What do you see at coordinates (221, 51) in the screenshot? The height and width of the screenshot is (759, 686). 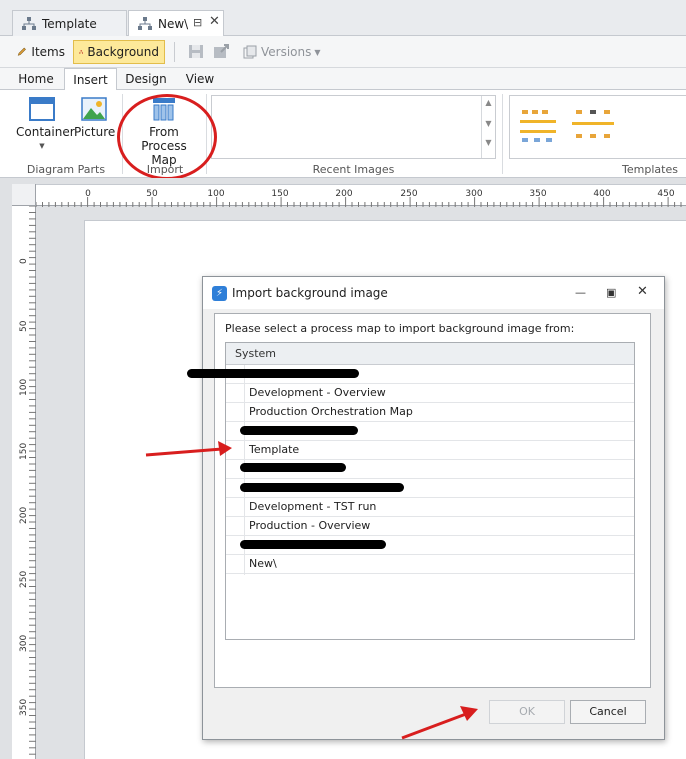 I see `export-icon` at bounding box center [221, 51].